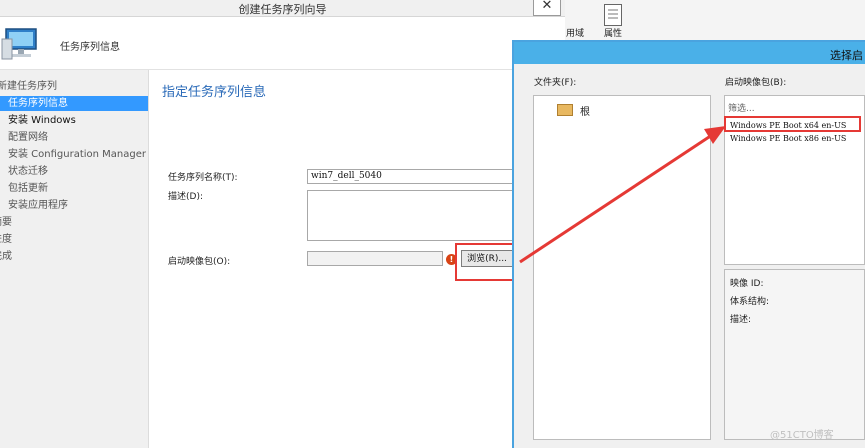 The width and height of the screenshot is (865, 448). Describe the element at coordinates (750, 302) in the screenshot. I see `architecture-label: 体系结构:` at that location.